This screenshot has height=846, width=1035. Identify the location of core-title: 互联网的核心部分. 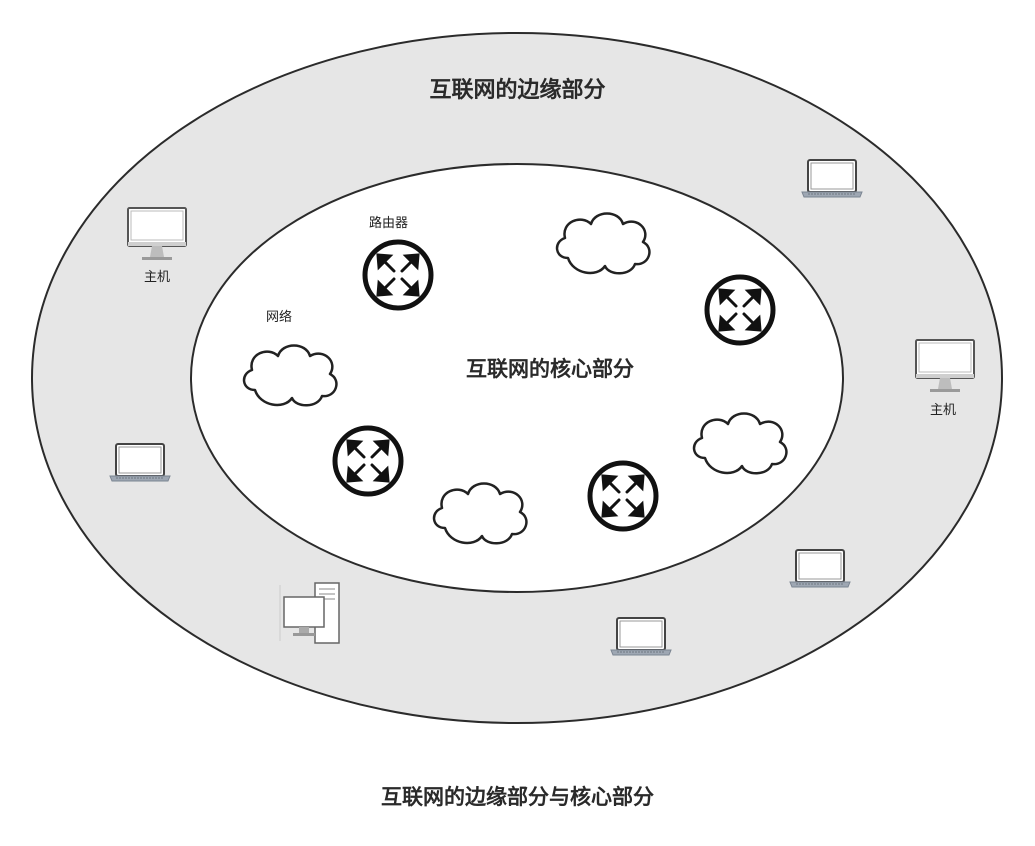
(550, 369).